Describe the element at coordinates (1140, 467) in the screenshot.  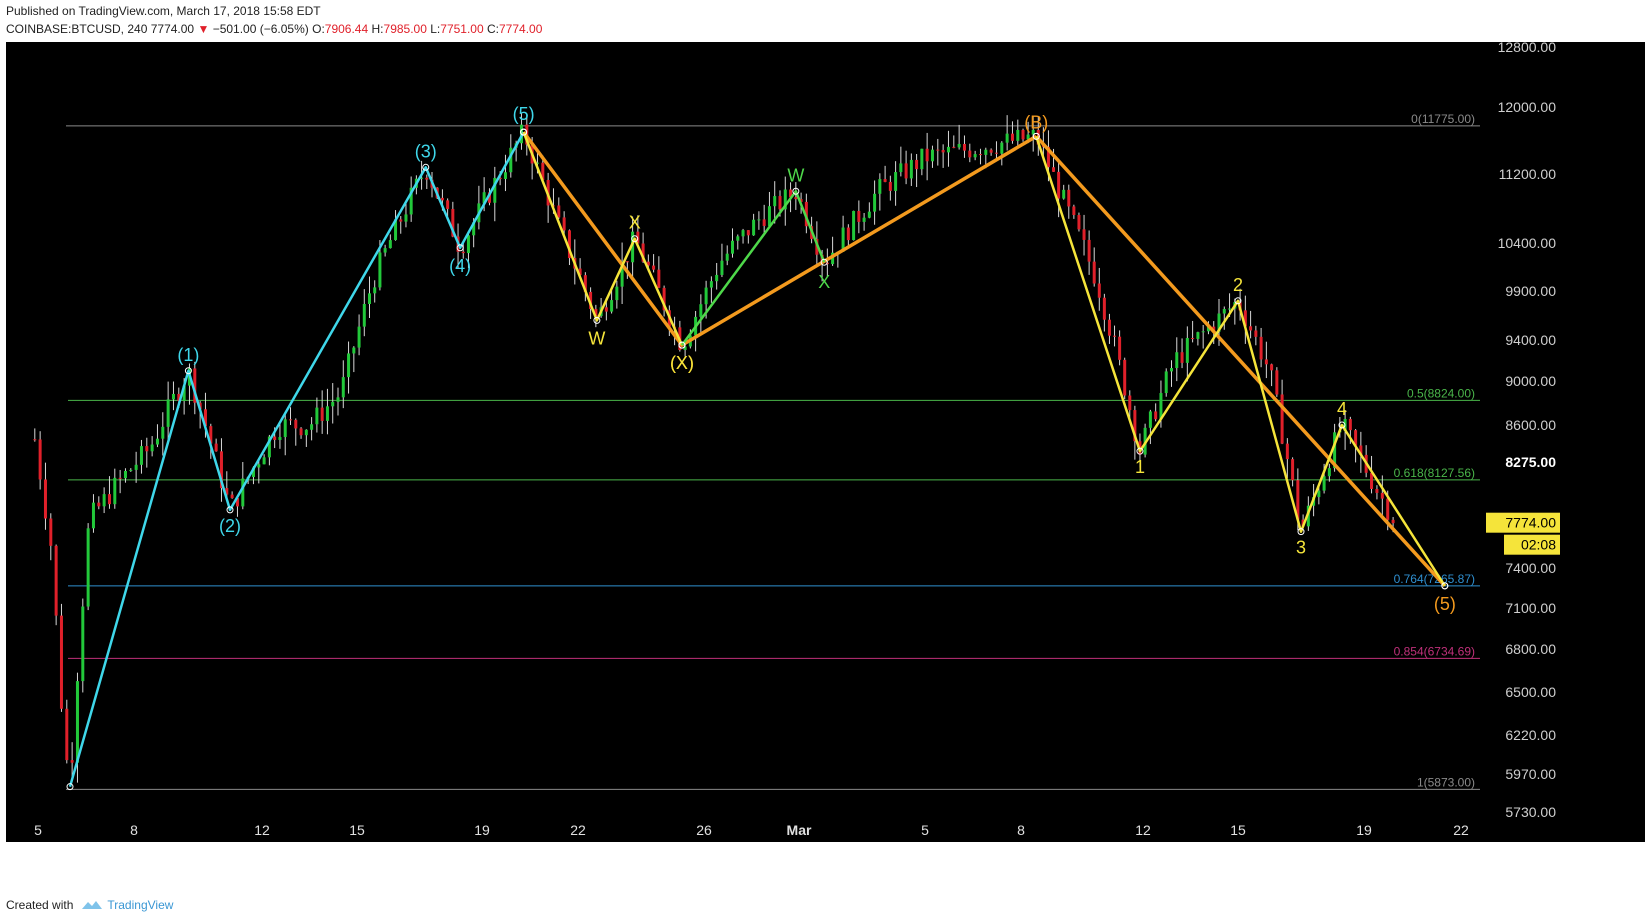
I see `wave-label: 1` at that location.